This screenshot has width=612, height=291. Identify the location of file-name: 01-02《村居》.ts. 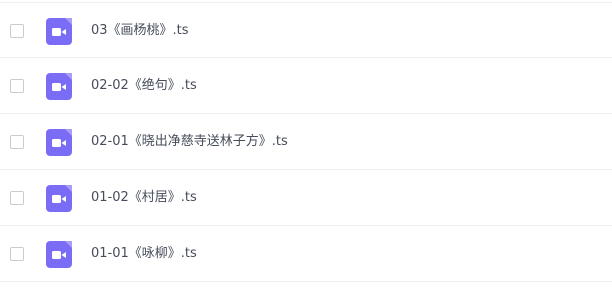
(144, 198).